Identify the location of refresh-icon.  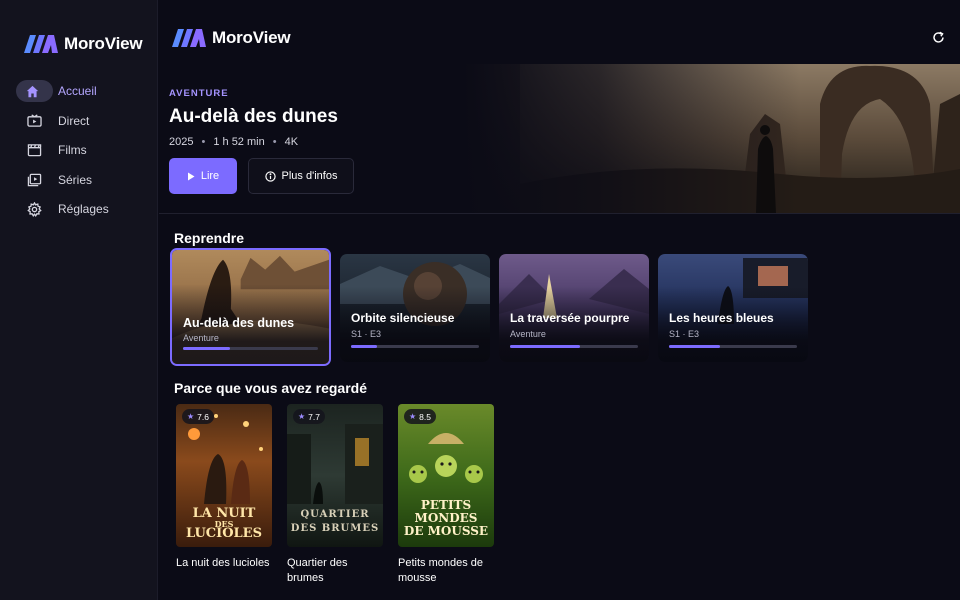
(938, 37).